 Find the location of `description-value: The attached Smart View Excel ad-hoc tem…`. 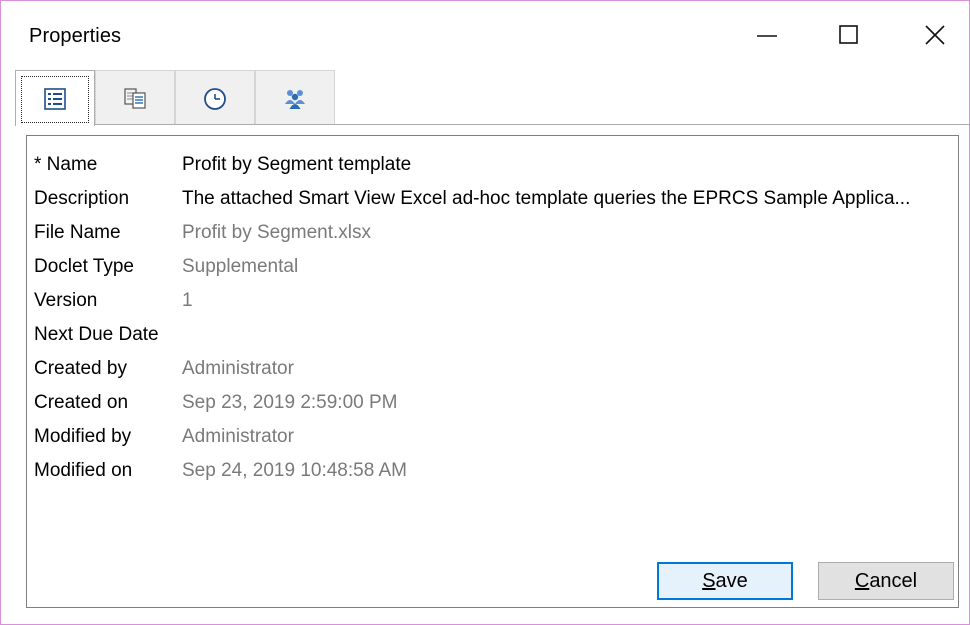

description-value: The attached Smart View Excel ad-hoc tem… is located at coordinates (567, 199).